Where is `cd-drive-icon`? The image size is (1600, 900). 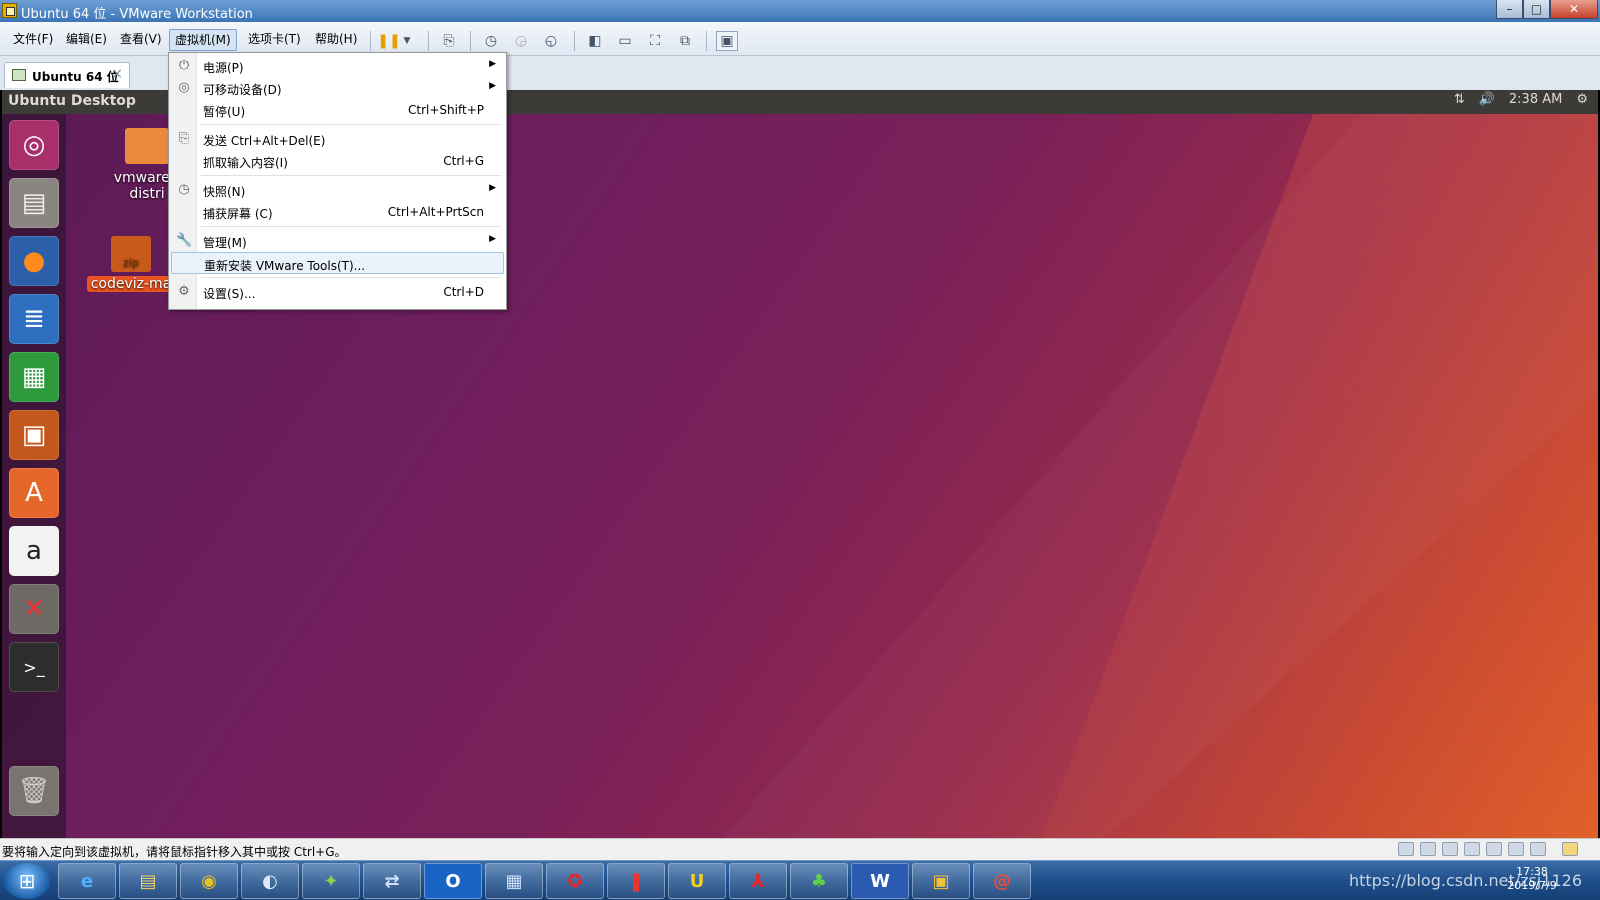 cd-drive-icon is located at coordinates (1428, 849).